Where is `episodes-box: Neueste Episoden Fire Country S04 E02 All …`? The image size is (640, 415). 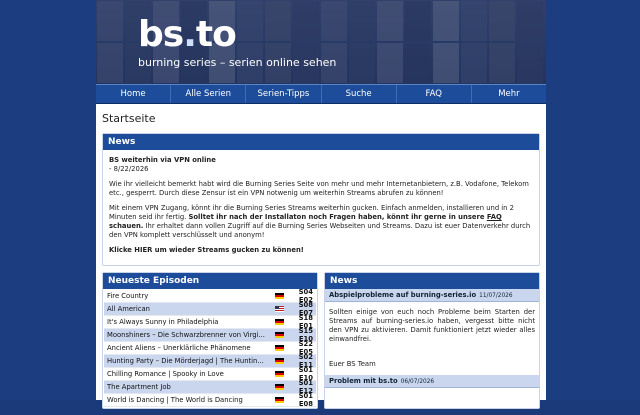 episodes-box: Neueste Episoden Fire Country S04 E02 All … is located at coordinates (210, 340).